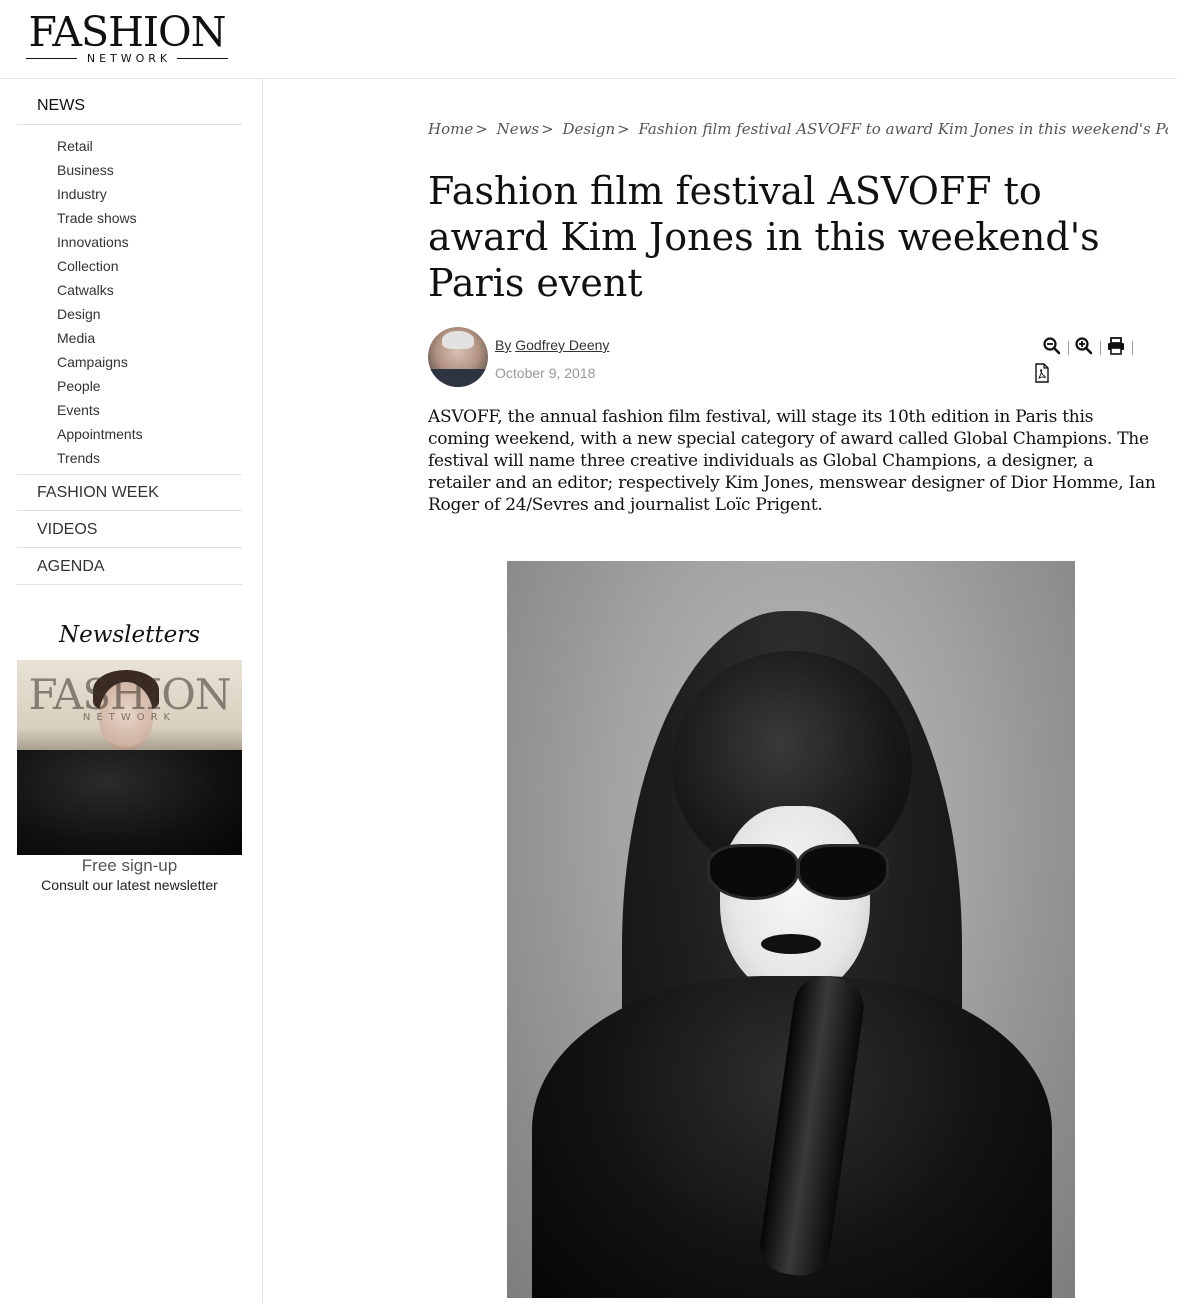  Describe the element at coordinates (149, 386) in the screenshot. I see `sidebar-item-people: People` at that location.